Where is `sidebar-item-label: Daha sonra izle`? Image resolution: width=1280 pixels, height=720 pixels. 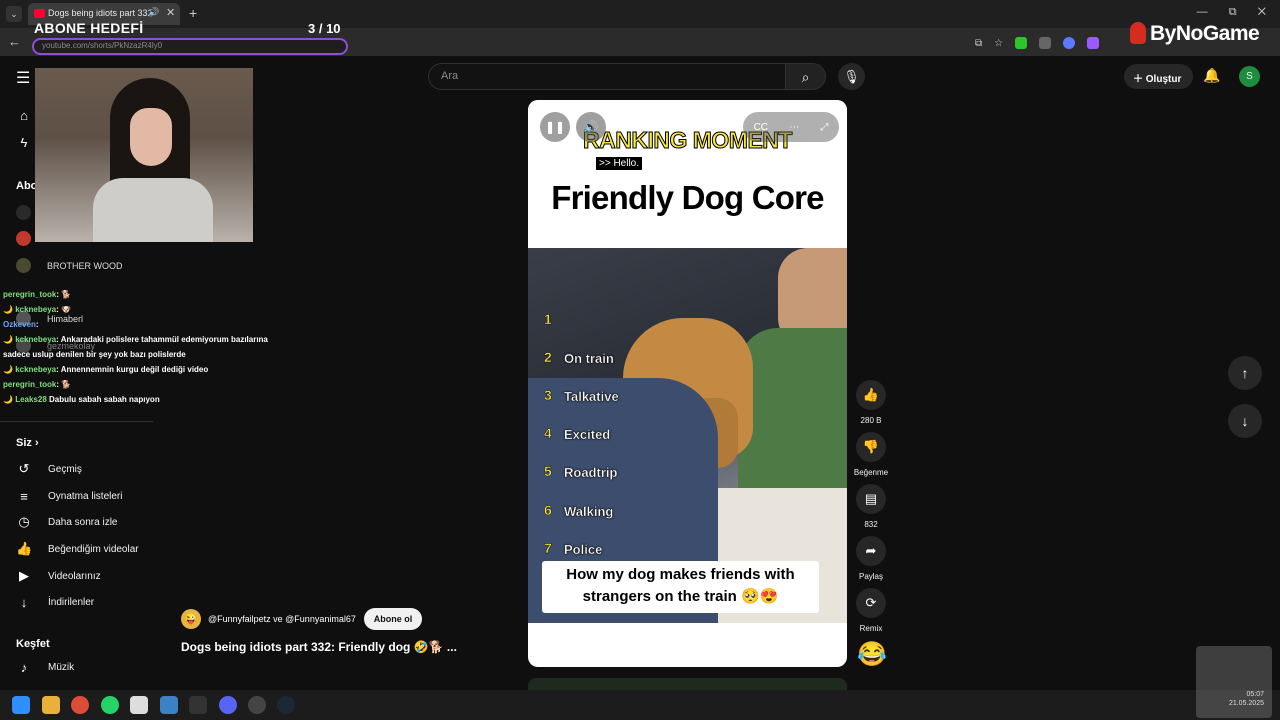 sidebar-item-label: Daha sonra izle is located at coordinates (83, 522).